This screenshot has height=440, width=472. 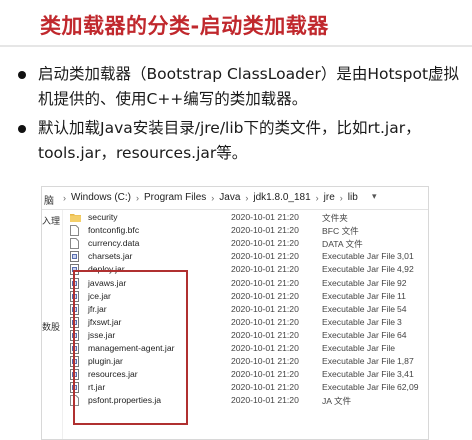 What do you see at coordinates (408, 387) in the screenshot?
I see `file-size: 62,09` at bounding box center [408, 387].